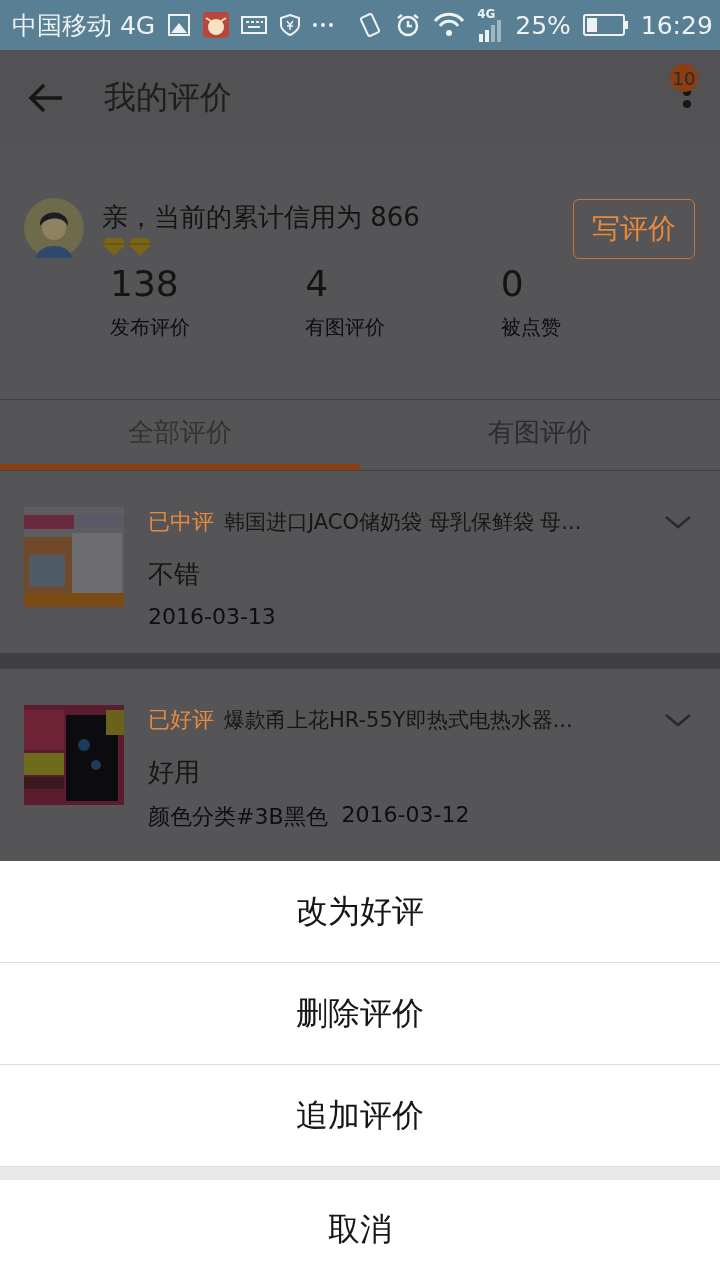 Image resolution: width=720 pixels, height=1280 pixels. What do you see at coordinates (360, 1014) in the screenshot?
I see `sheet-action: 删除评价` at bounding box center [360, 1014].